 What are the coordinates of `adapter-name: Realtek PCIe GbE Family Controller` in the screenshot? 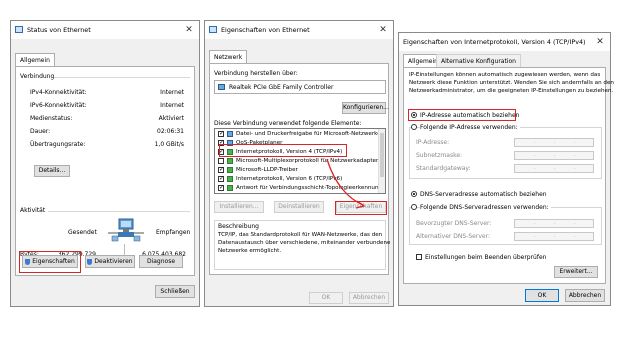 It's located at (281, 87).